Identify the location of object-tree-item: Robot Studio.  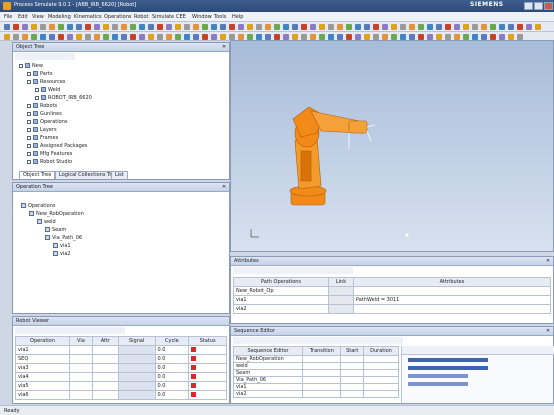
(49, 162).